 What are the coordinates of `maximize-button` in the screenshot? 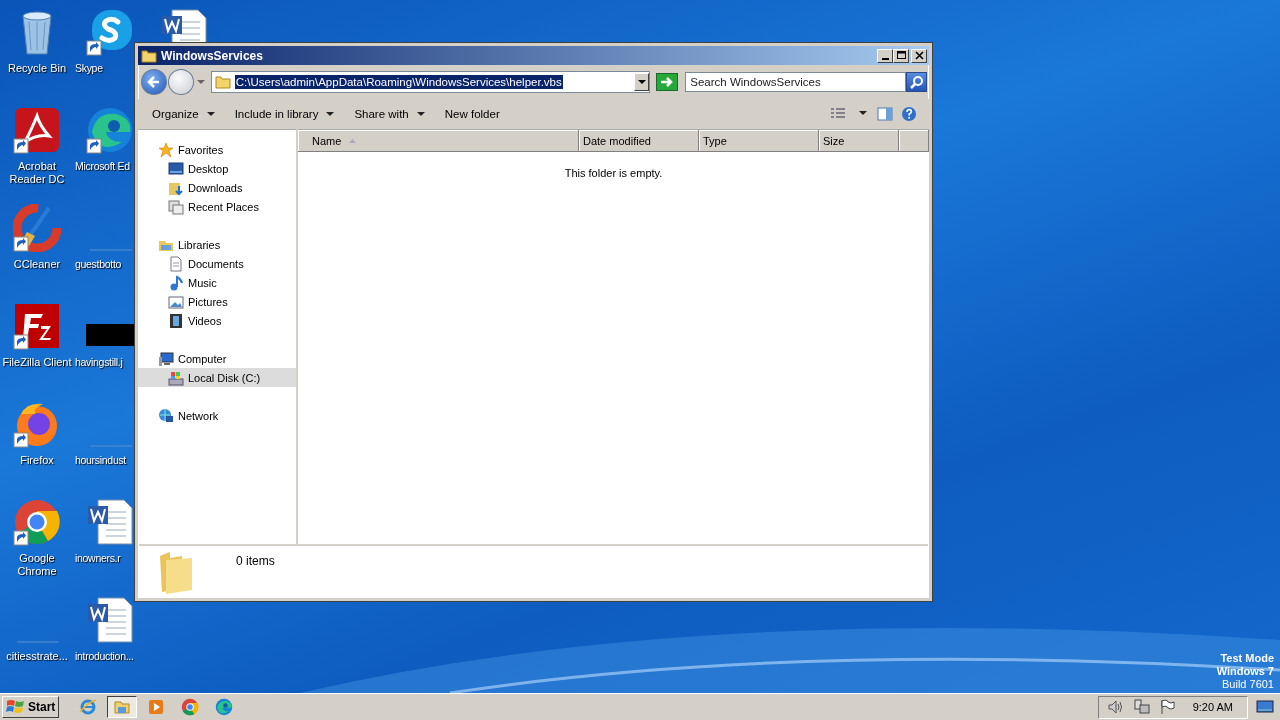 It's located at (901, 55).